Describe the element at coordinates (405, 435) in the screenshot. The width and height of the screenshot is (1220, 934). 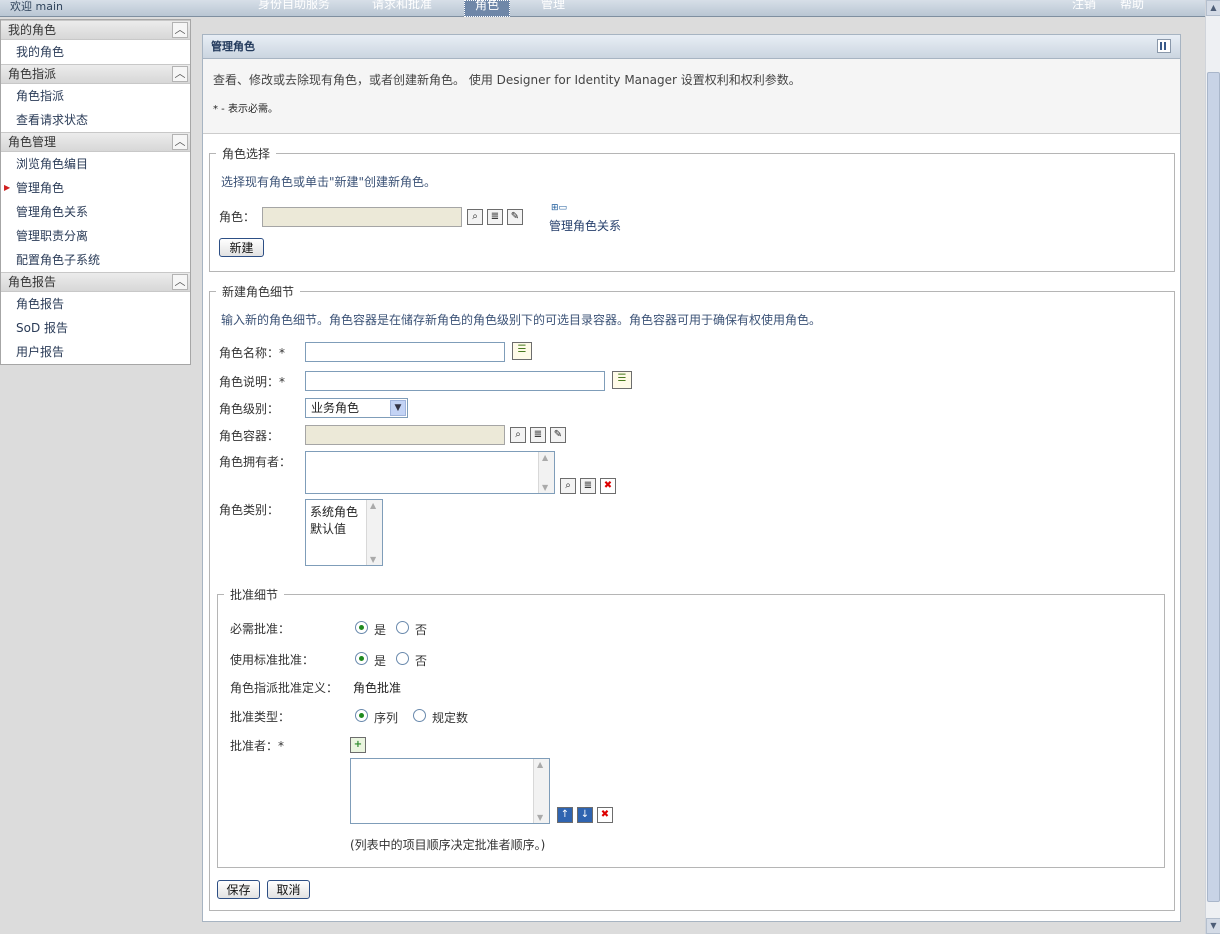
I see `role-container-input` at that location.